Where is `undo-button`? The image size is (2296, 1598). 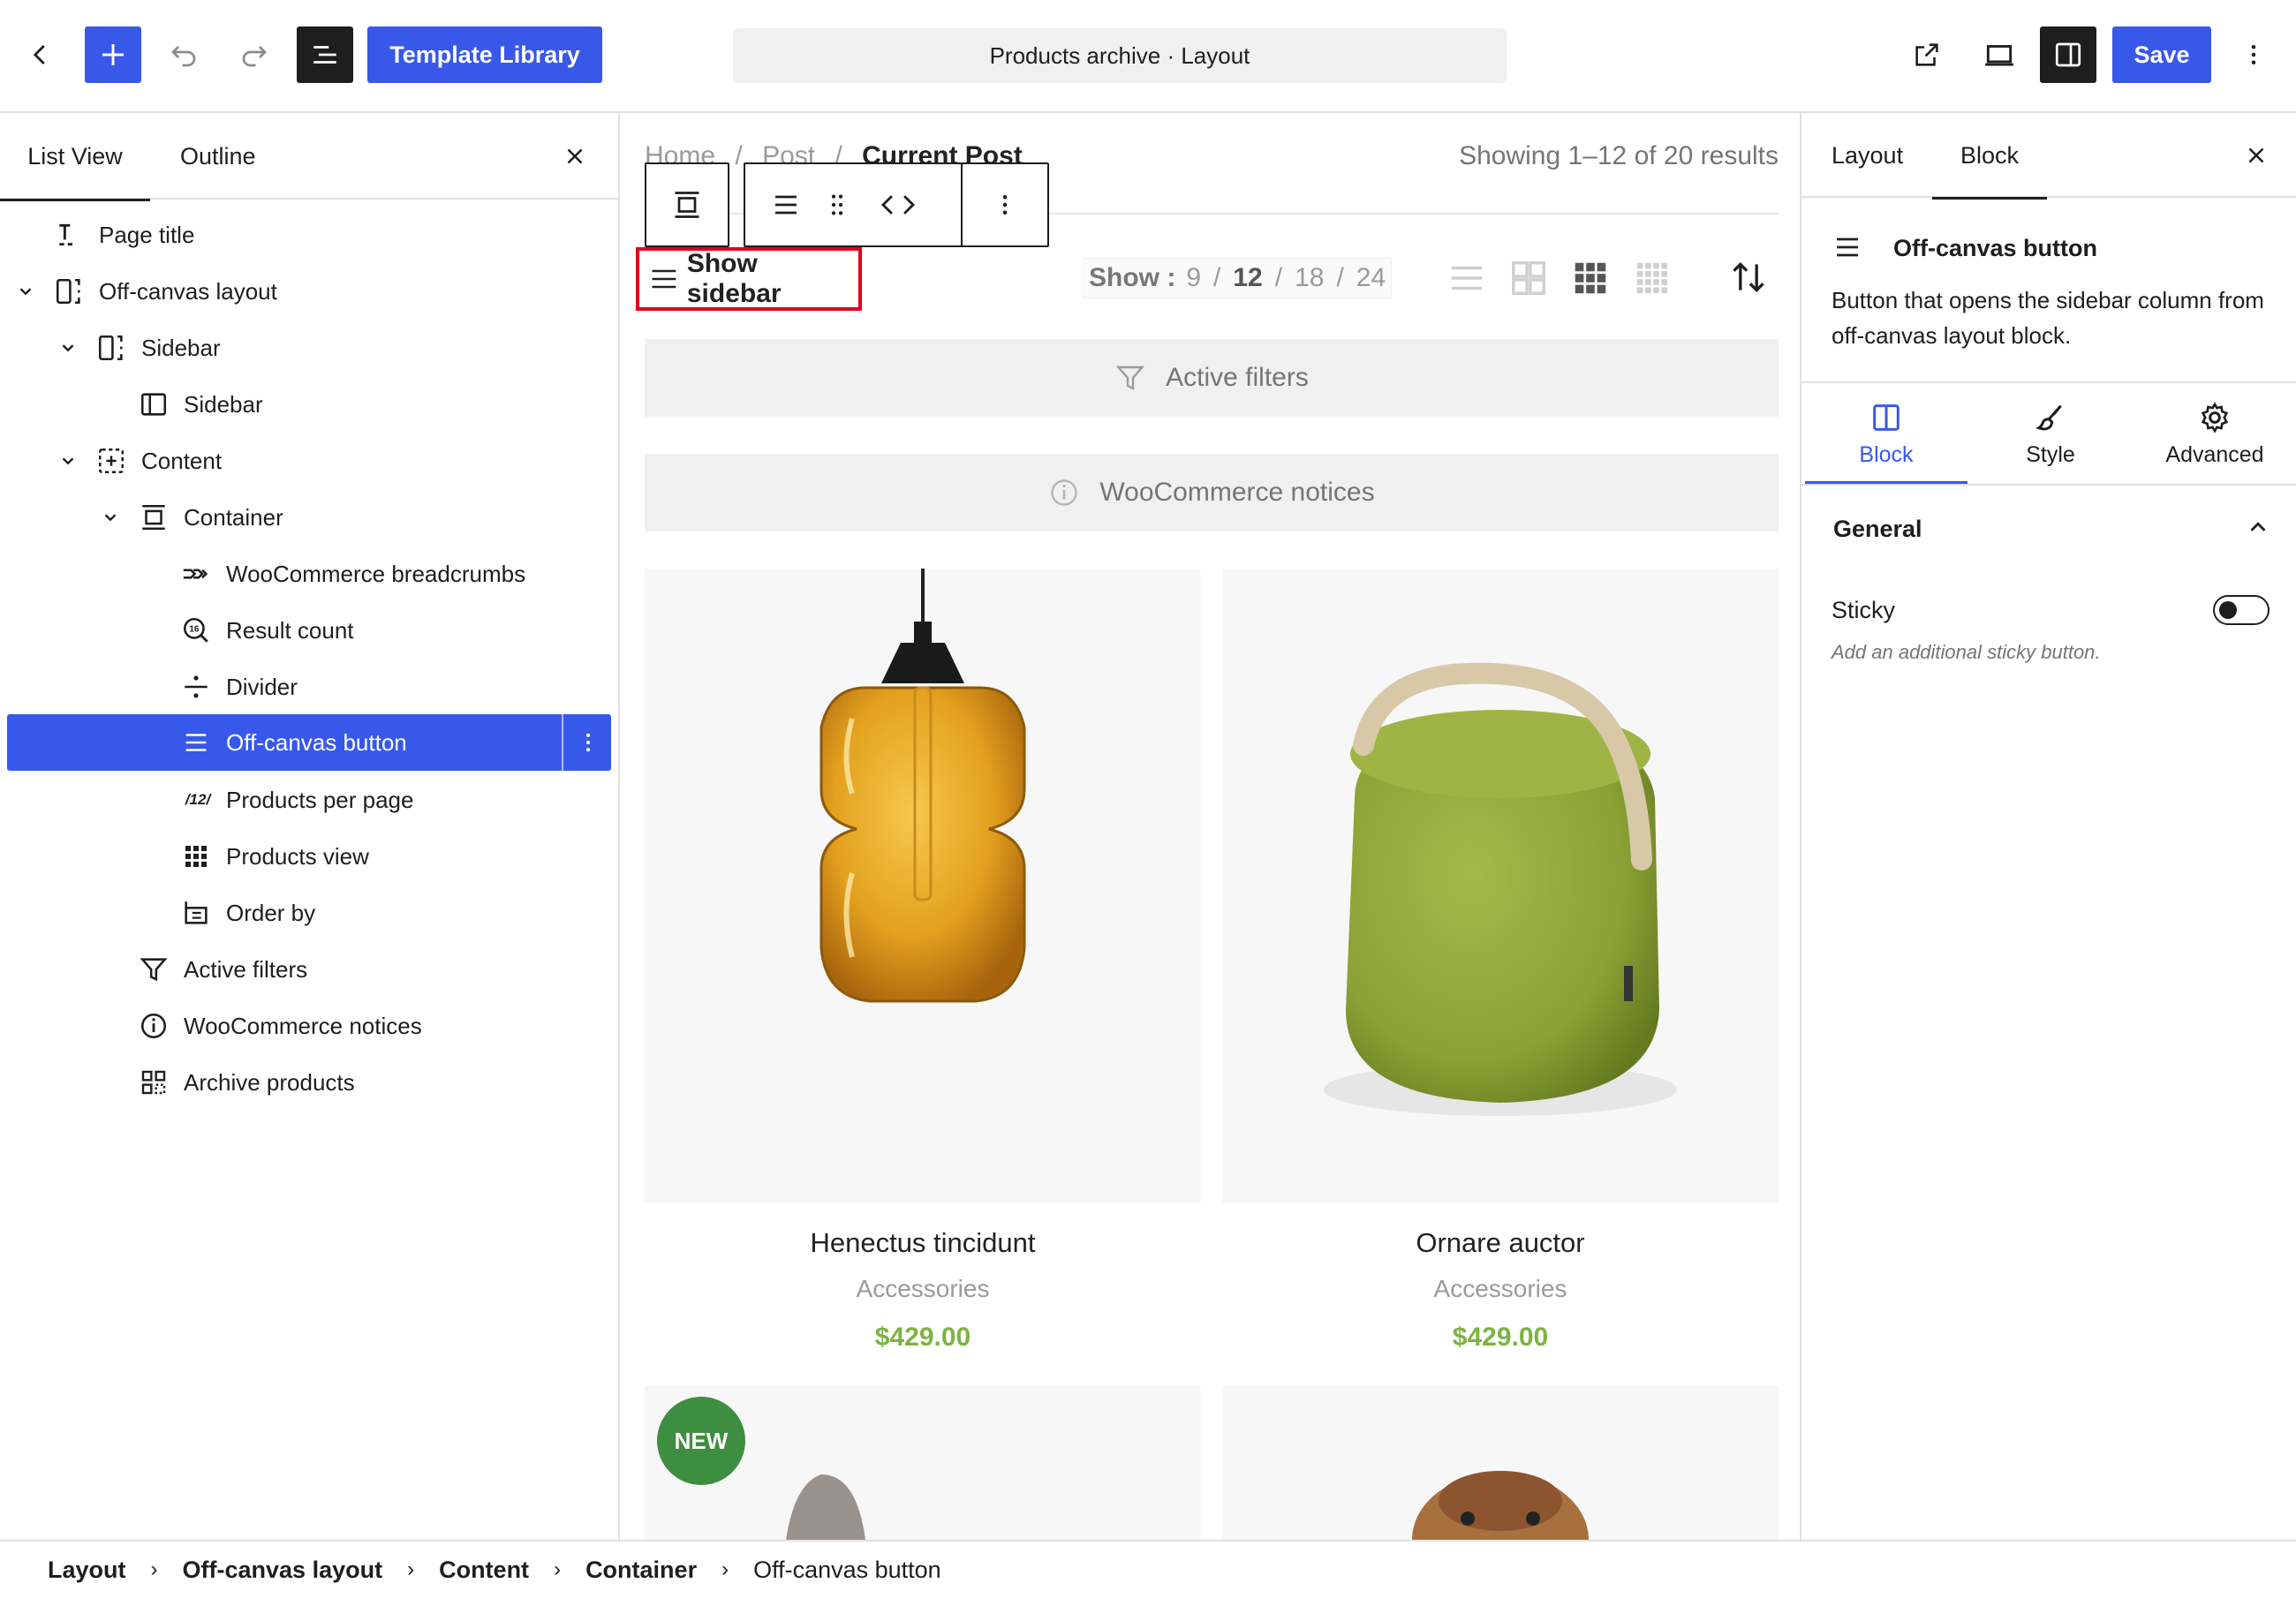 undo-button is located at coordinates (183, 54).